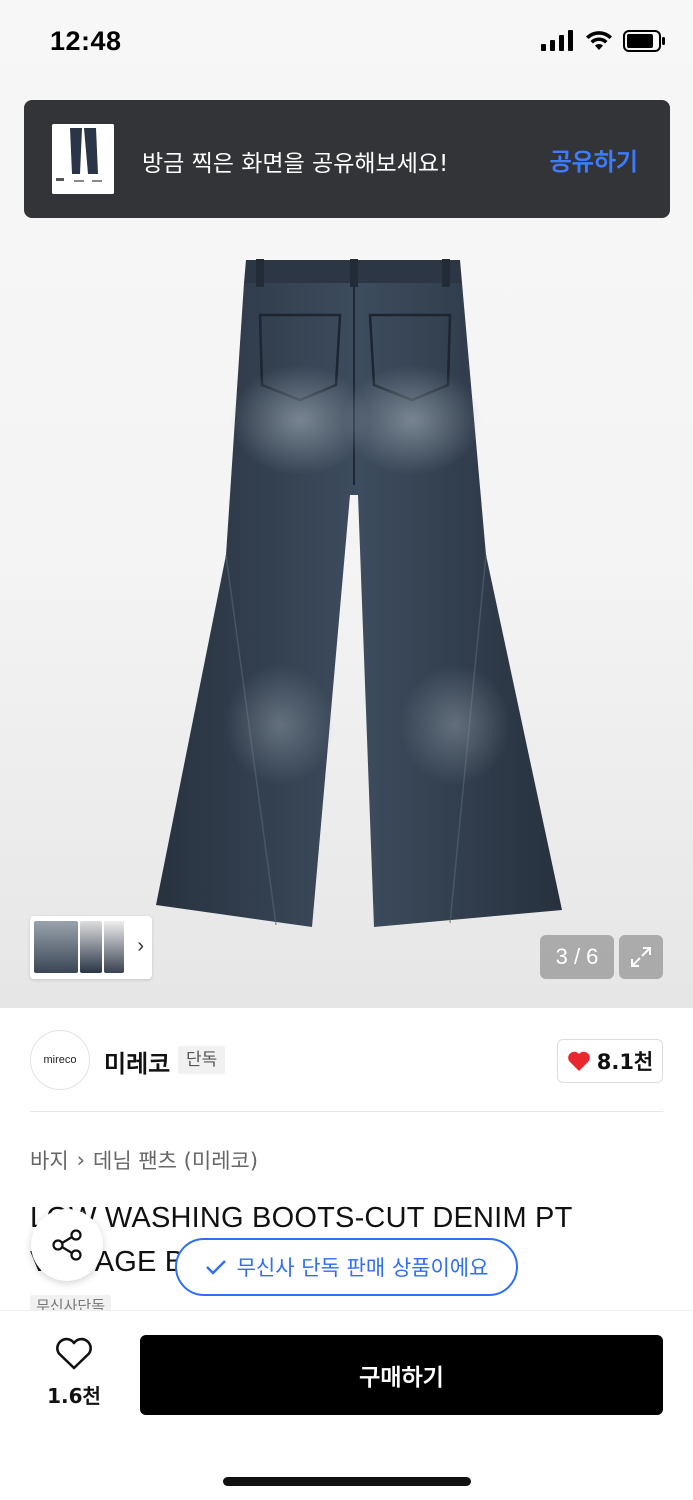 The image size is (693, 1500). What do you see at coordinates (644, 41) in the screenshot?
I see `battery-icon` at bounding box center [644, 41].